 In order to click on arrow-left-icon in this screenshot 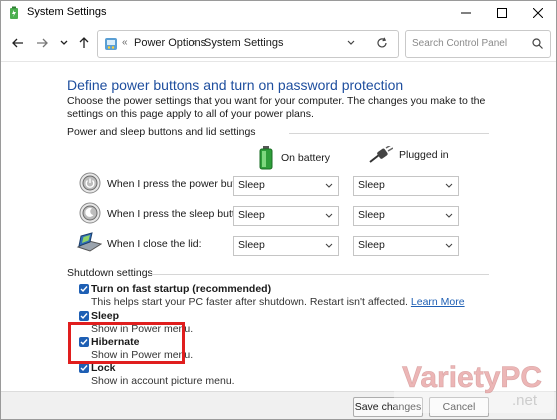, I will do `click(17, 43)`.